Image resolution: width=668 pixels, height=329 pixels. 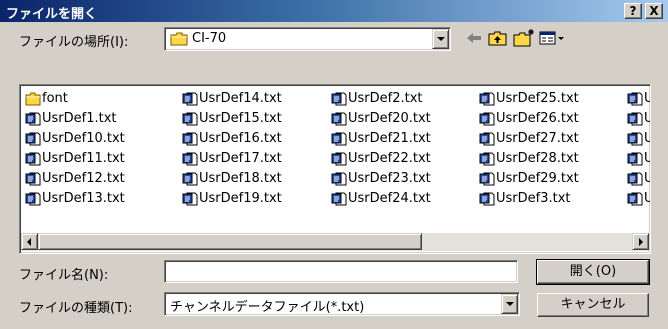 I want to click on dialog-title: ファイルを開く, so click(x=52, y=14).